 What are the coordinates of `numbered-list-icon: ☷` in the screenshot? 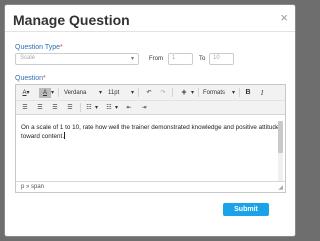 It's located at (109, 108).